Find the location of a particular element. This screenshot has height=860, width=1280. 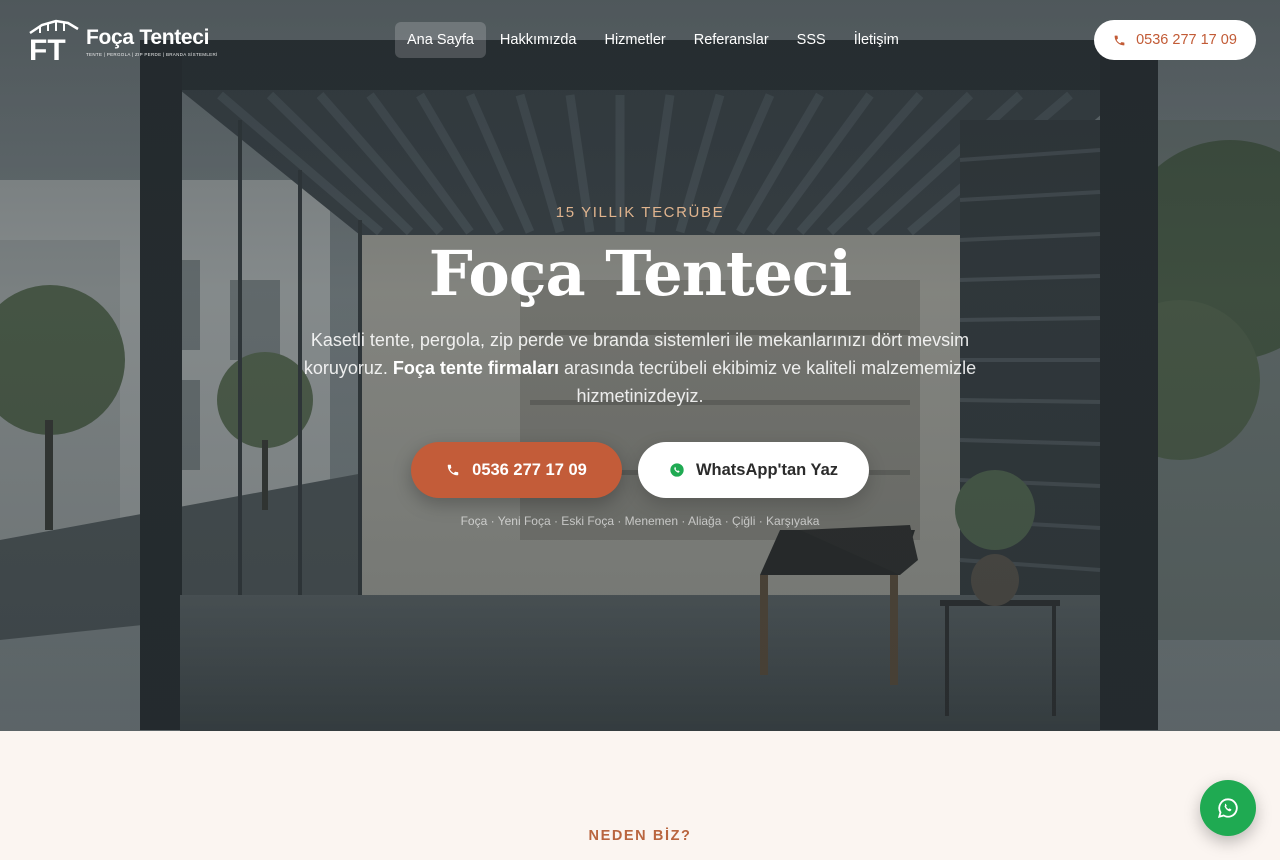

logo-mark-icon: FT is located at coordinates (54, 41).